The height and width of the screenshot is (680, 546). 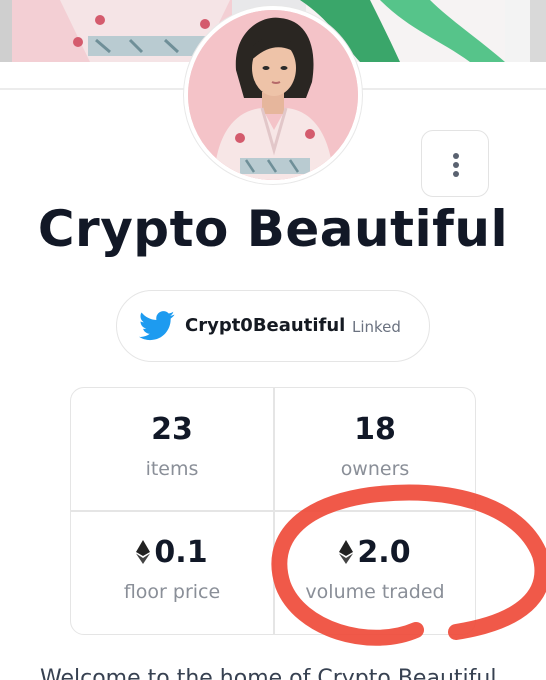 What do you see at coordinates (172, 572) in the screenshot?
I see `stat-floor-price: 0.1 floor price` at bounding box center [172, 572].